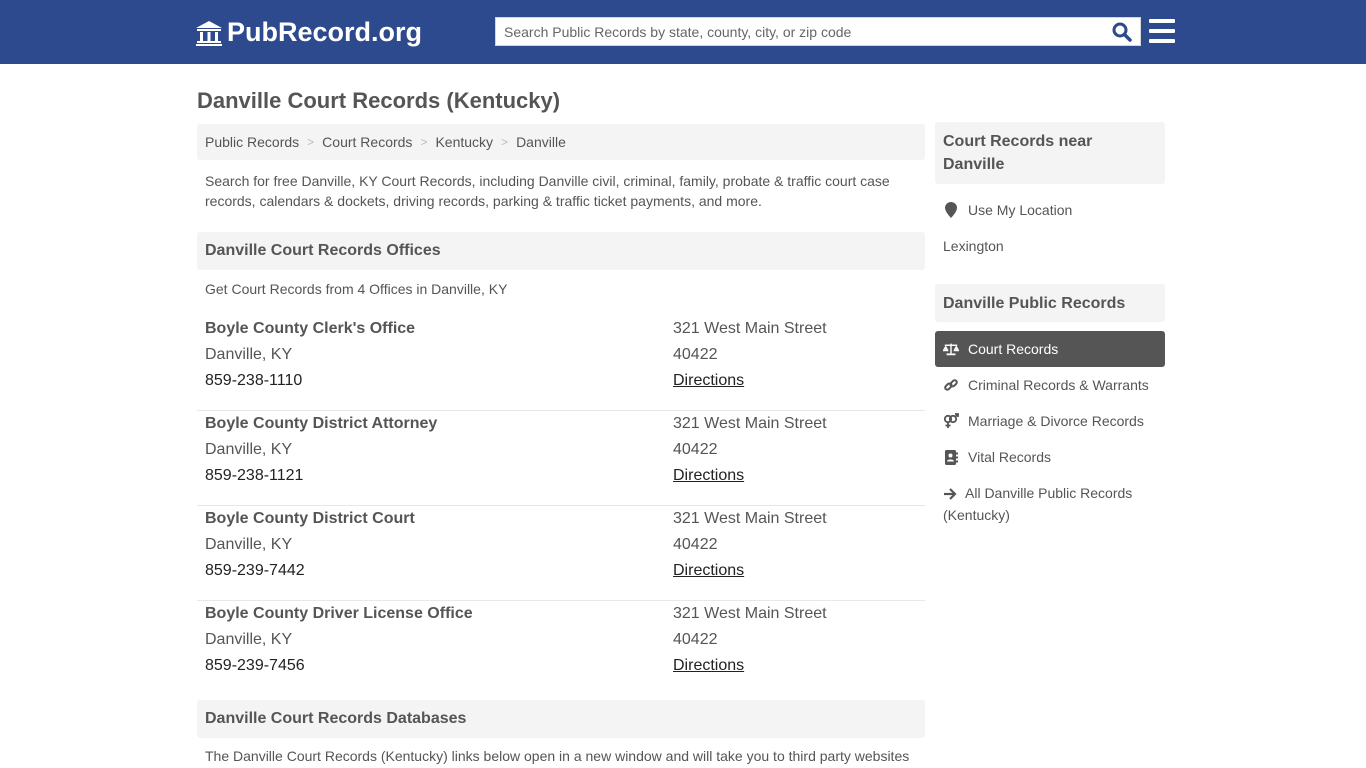 This screenshot has width=1366, height=768. What do you see at coordinates (951, 457) in the screenshot?
I see `address-book-icon` at bounding box center [951, 457].